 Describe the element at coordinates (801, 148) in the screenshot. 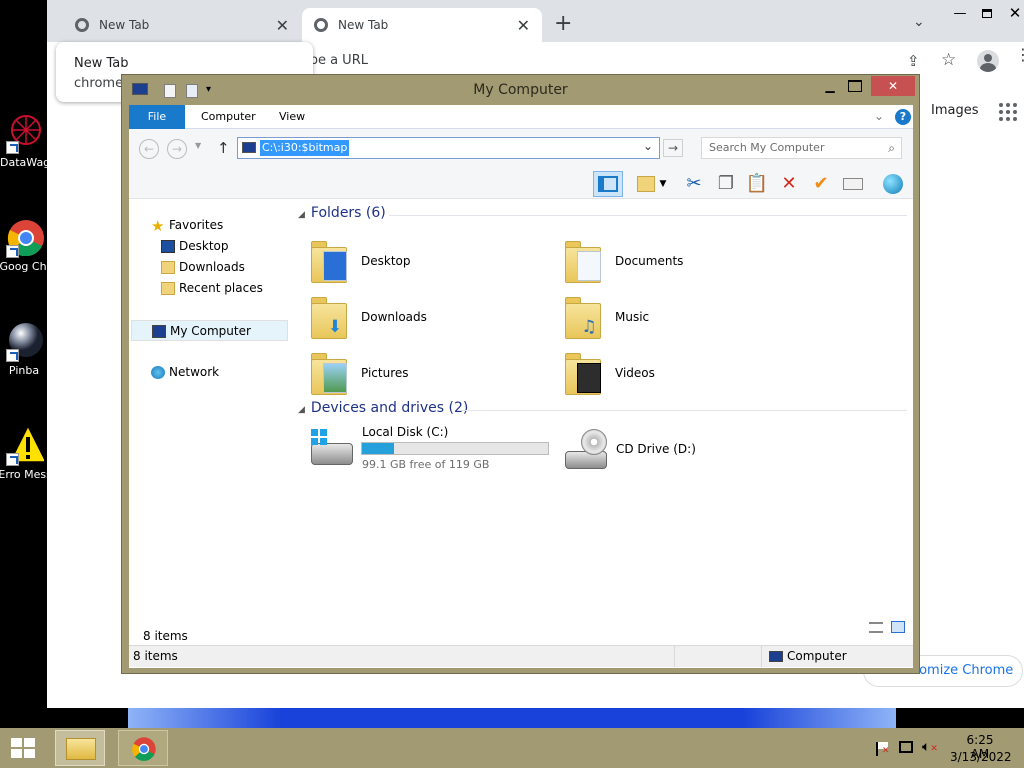

I see `search-input: Search My Computer ⌕` at that location.